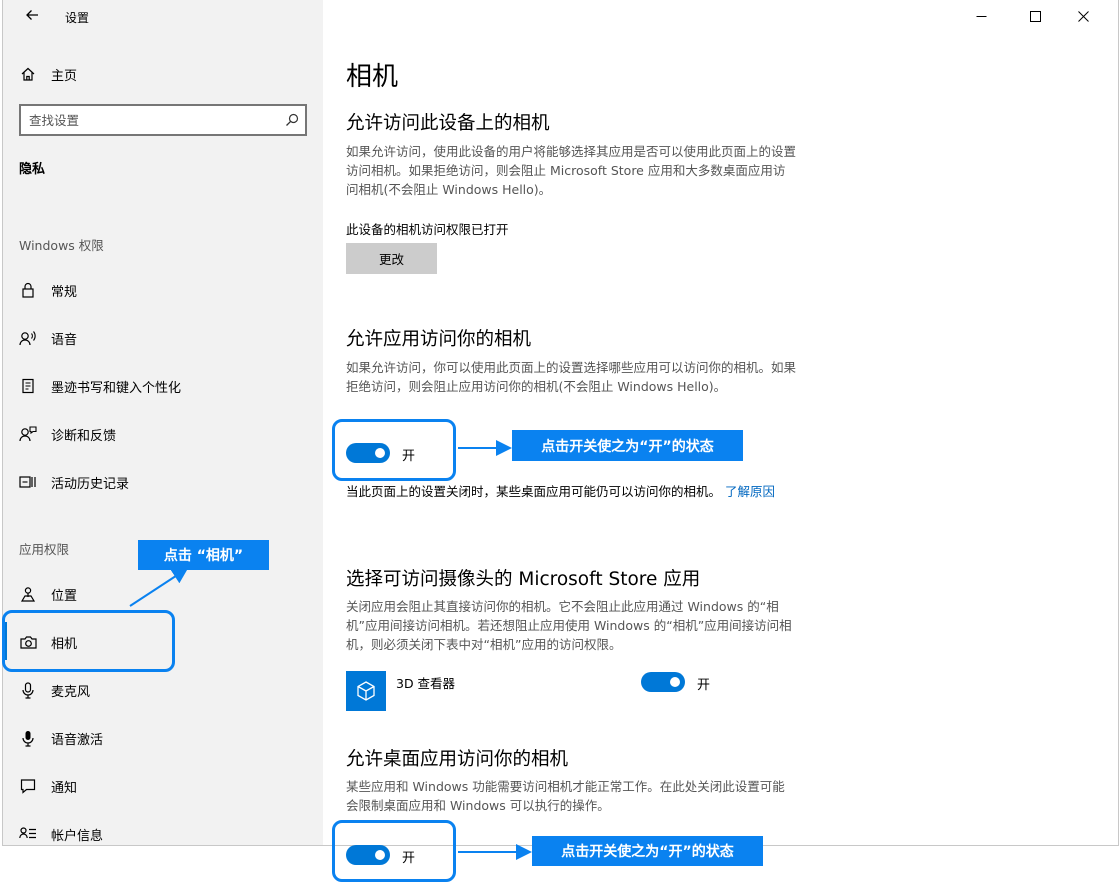 The height and width of the screenshot is (883, 1119). What do you see at coordinates (391, 258) in the screenshot?
I see `change-button: 更改` at bounding box center [391, 258].